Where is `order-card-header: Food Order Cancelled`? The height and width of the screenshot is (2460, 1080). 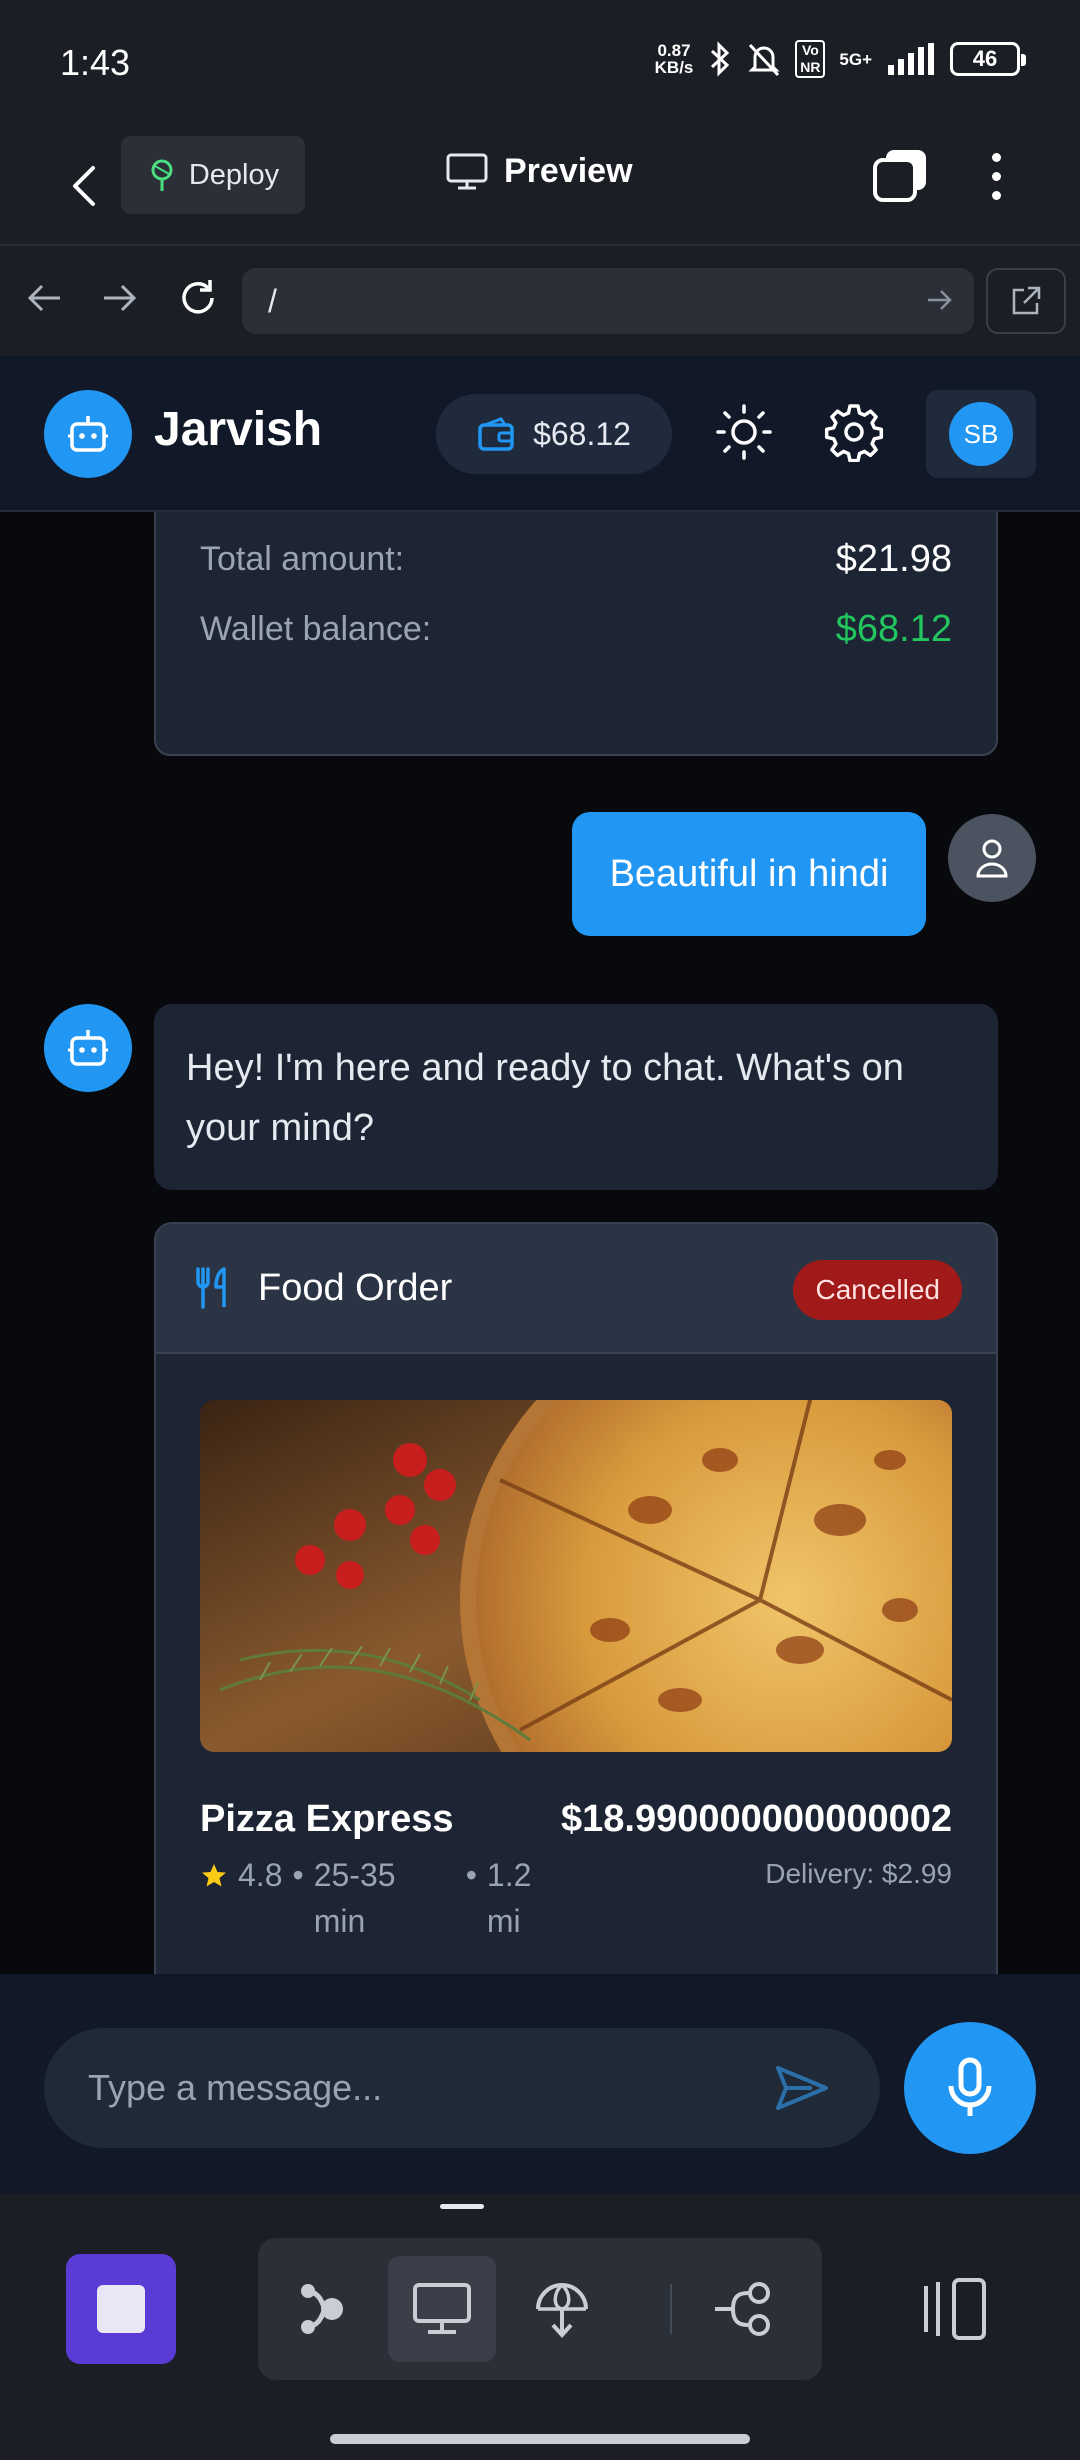 order-card-header: Food Order Cancelled is located at coordinates (576, 1289).